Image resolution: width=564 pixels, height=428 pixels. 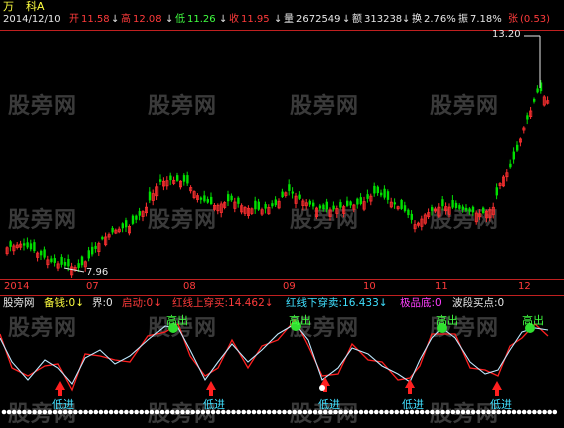 What do you see at coordinates (322, 388) in the screenshot?
I see `signal-dot` at bounding box center [322, 388].